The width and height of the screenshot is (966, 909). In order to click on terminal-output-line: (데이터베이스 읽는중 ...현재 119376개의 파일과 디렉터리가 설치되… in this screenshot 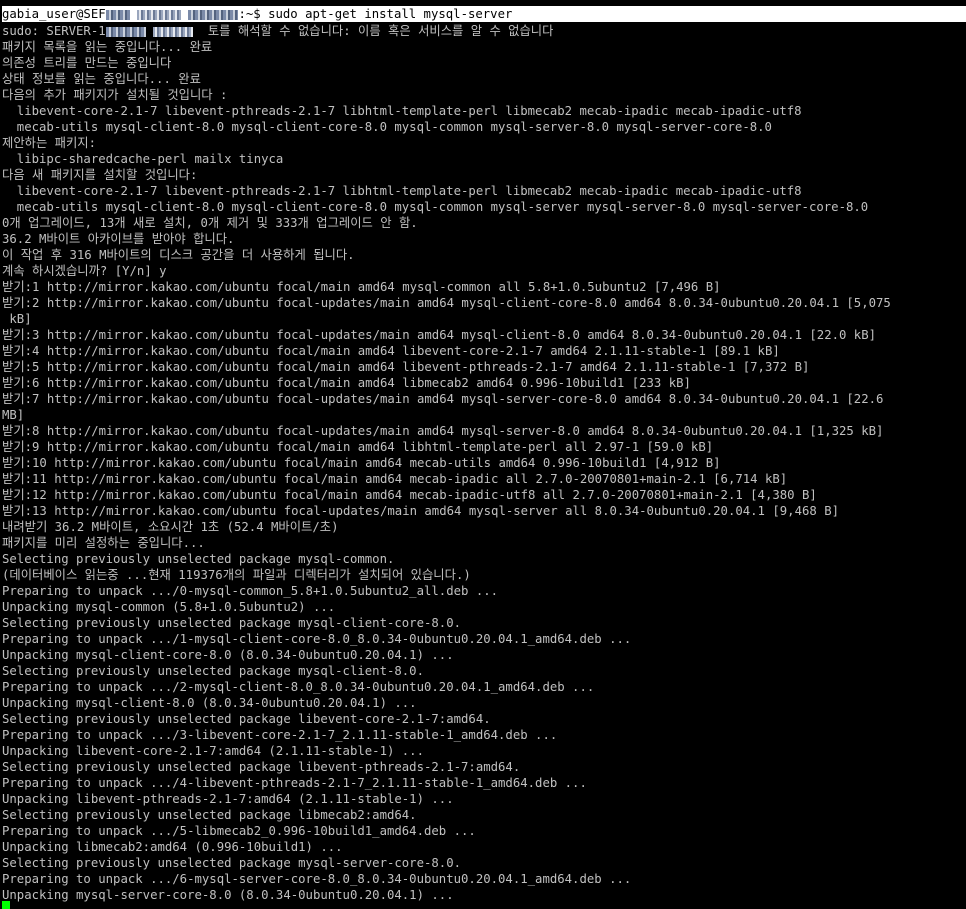, I will do `click(236, 575)`.